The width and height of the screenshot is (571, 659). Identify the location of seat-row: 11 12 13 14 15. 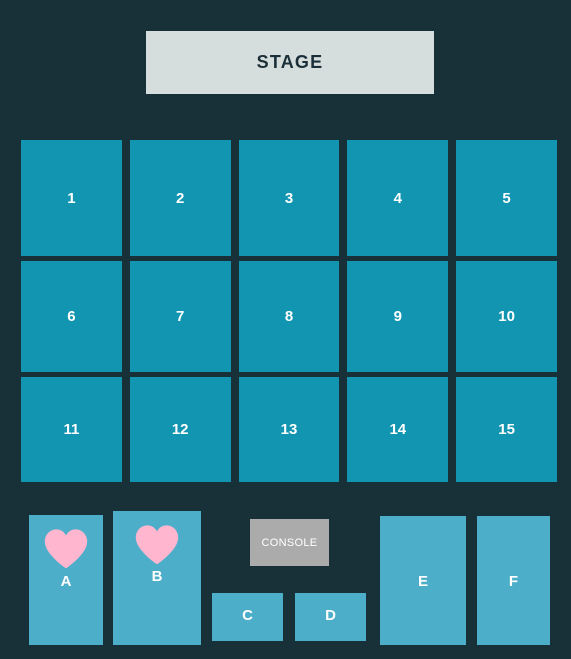
(289, 429).